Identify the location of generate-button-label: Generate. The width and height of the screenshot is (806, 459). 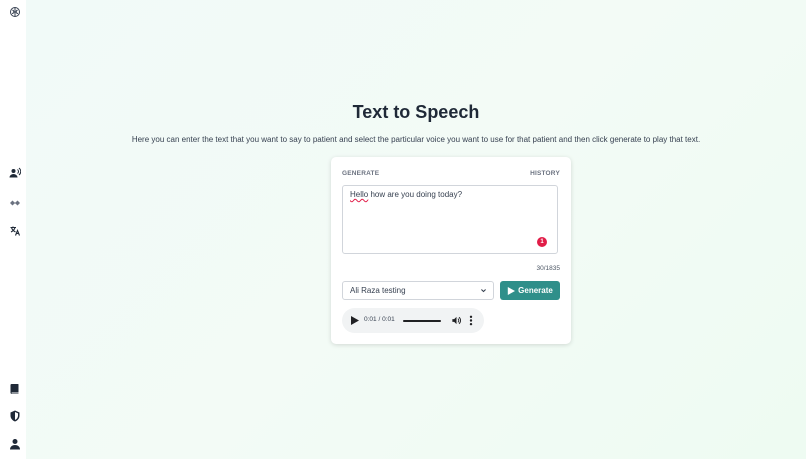
(535, 290).